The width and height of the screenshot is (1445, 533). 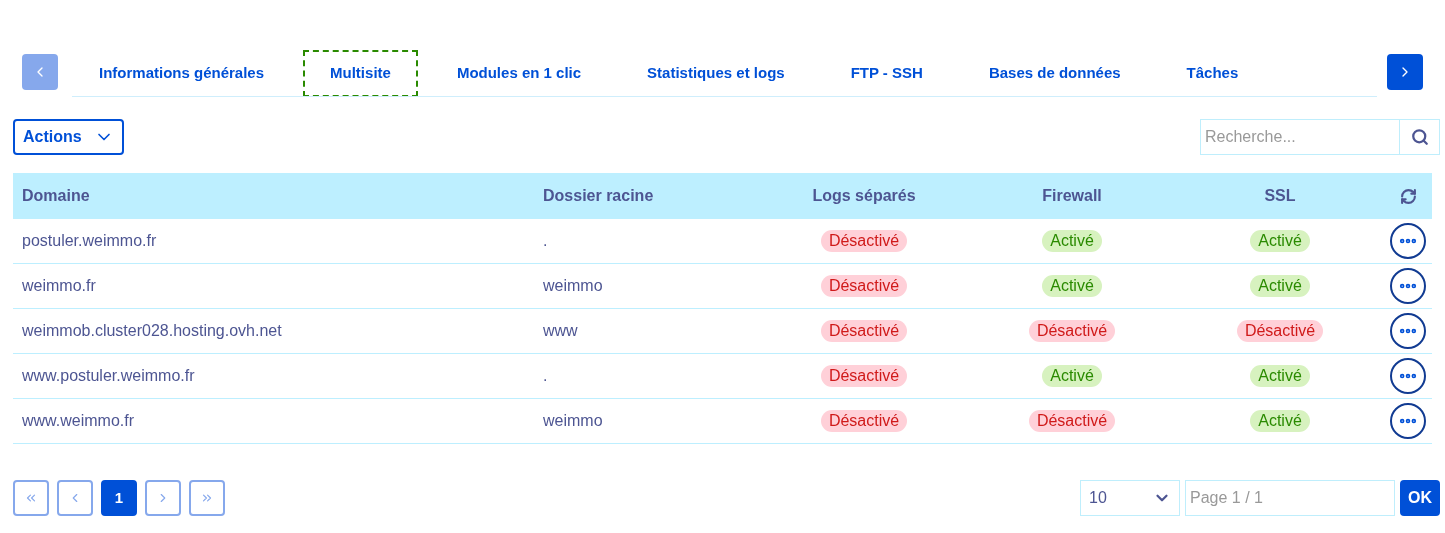 I want to click on search-button, so click(x=1420, y=137).